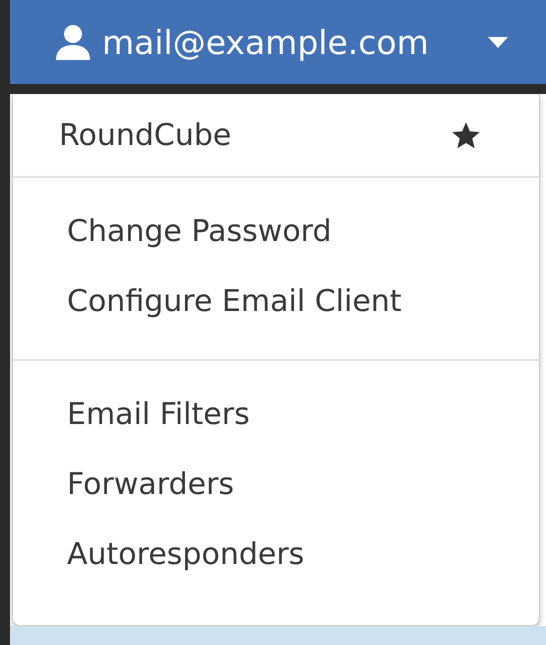  I want to click on menu-item: Autoresponders, so click(276, 555).